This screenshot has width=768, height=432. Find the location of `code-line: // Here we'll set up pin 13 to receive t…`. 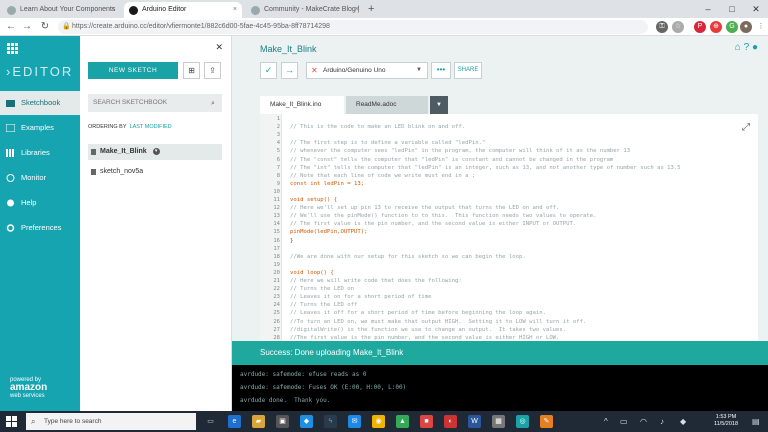

code-line: // Here we'll set up pin 13 to receive t… is located at coordinates (424, 208).